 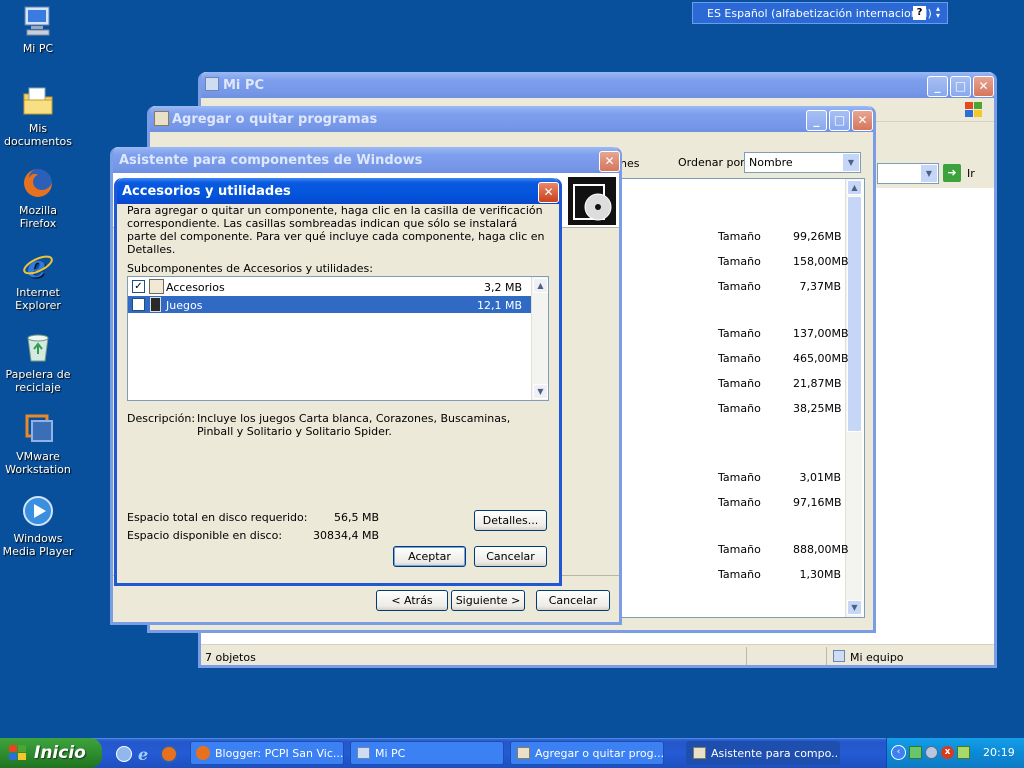 I want to click on wizard-icon, so click(x=699, y=753).